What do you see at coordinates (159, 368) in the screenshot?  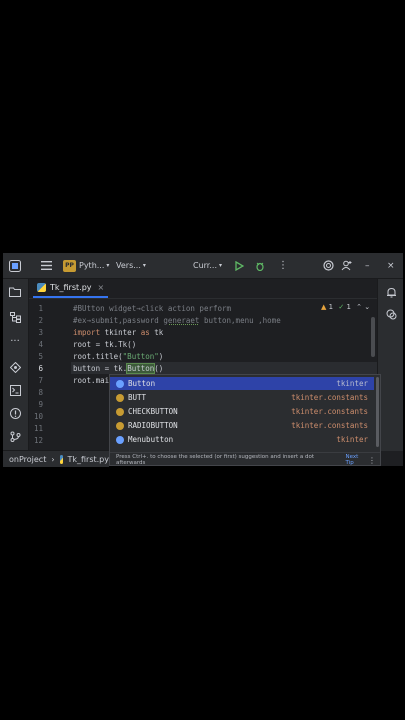 I see `code-fragment: ()` at bounding box center [159, 368].